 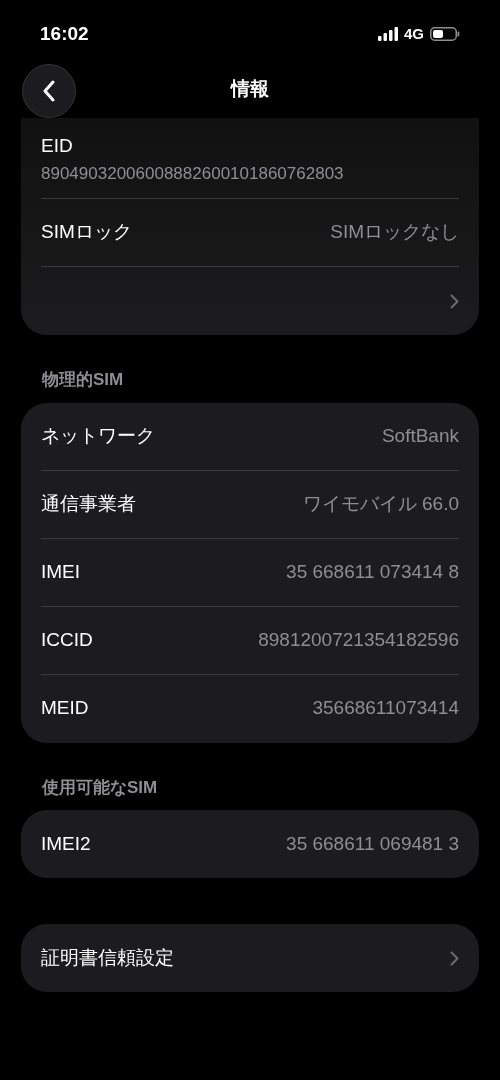 I want to click on row-value: 35 668611 073414 8, so click(x=372, y=571).